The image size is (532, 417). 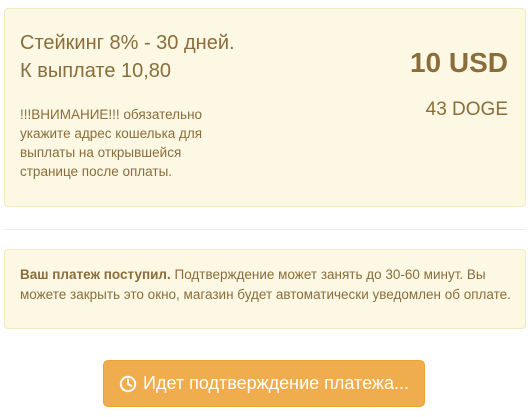 I want to click on order-title: Стейкинг 8% - 30 дней. К выплате 10,80, so click(x=127, y=57).